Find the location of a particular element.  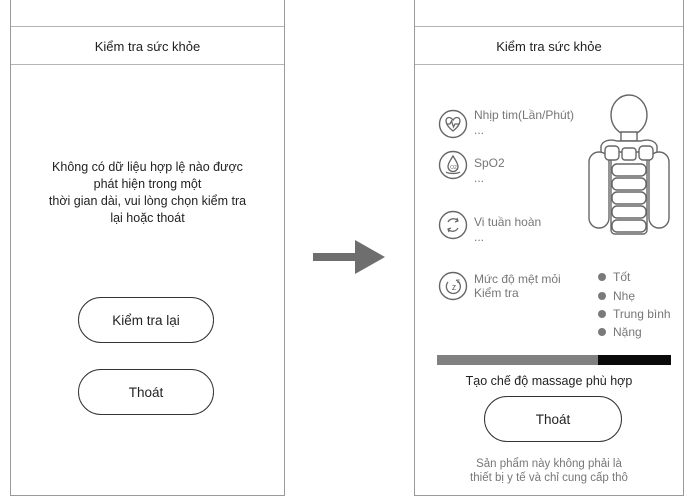

spo2-label: SpO2 is located at coordinates (489, 163).